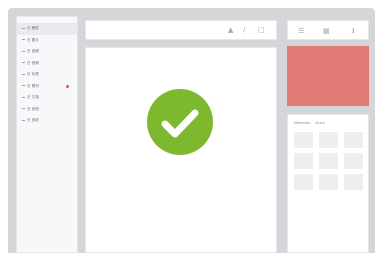  What do you see at coordinates (33, 120) in the screenshot?
I see `sidebar-item-label: 日 回收` at bounding box center [33, 120].